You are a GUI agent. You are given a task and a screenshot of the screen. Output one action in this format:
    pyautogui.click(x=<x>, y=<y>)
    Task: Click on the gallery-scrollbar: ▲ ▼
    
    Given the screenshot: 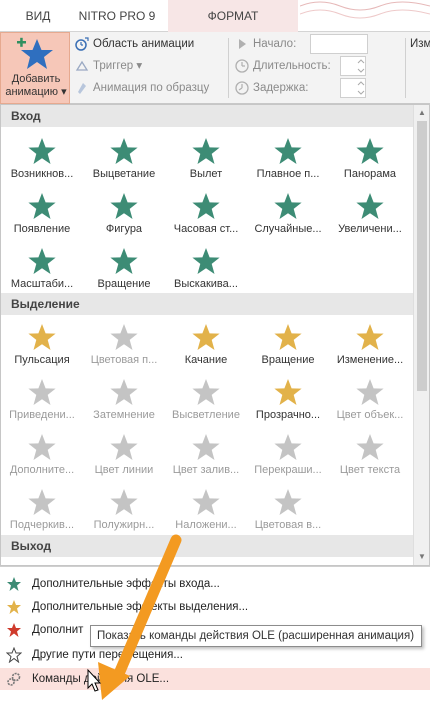 What is the action you would take?
    pyautogui.click(x=421, y=335)
    